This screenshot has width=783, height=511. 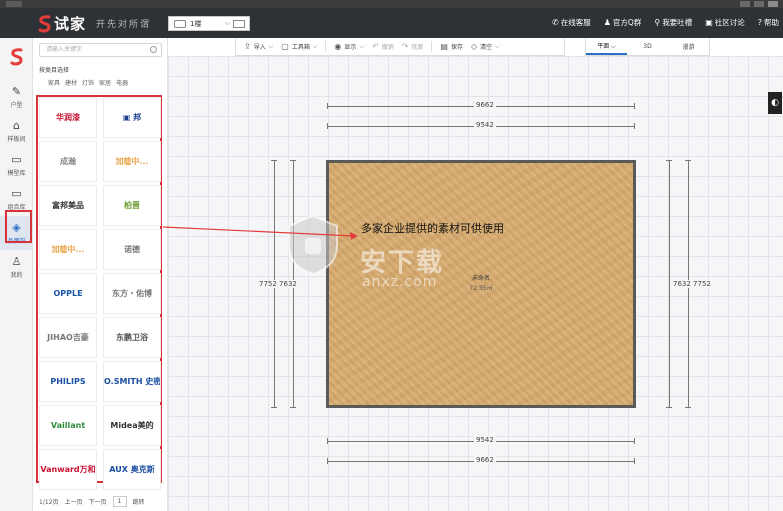 I want to click on annotation-text: 多家企业提供的素材可供使用, so click(x=432, y=228).